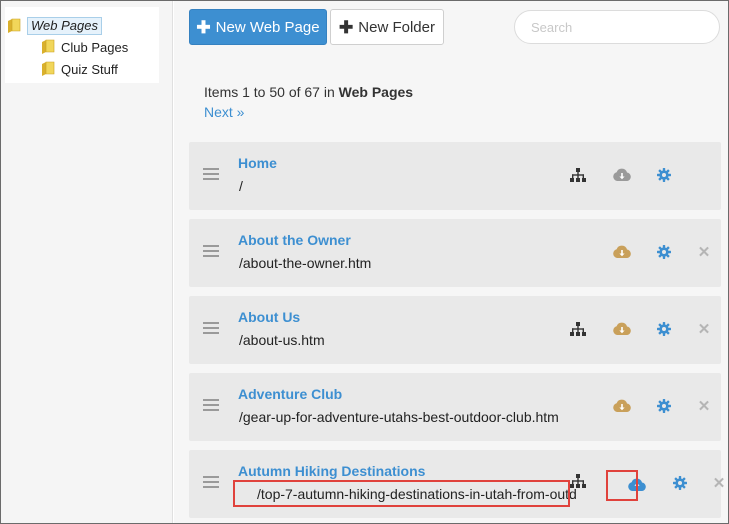 The height and width of the screenshot is (524, 729). I want to click on page-url: /, so click(241, 186).